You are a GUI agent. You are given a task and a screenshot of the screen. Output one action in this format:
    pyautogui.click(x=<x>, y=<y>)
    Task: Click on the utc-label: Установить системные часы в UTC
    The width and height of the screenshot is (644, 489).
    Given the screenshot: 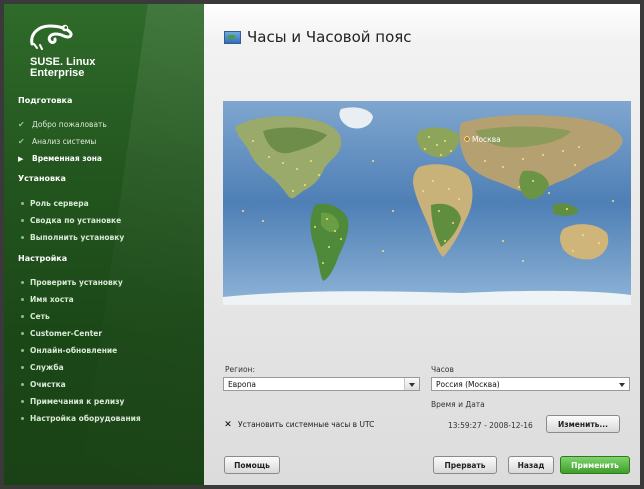 What is the action you would take?
    pyautogui.click(x=306, y=424)
    